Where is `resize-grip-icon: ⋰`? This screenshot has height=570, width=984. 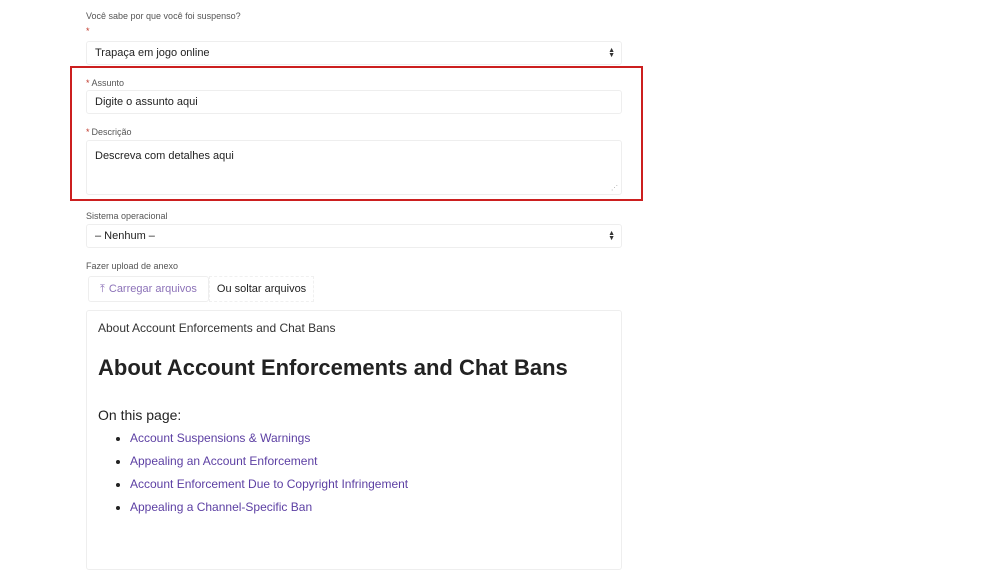 resize-grip-icon: ⋰ is located at coordinates (614, 188).